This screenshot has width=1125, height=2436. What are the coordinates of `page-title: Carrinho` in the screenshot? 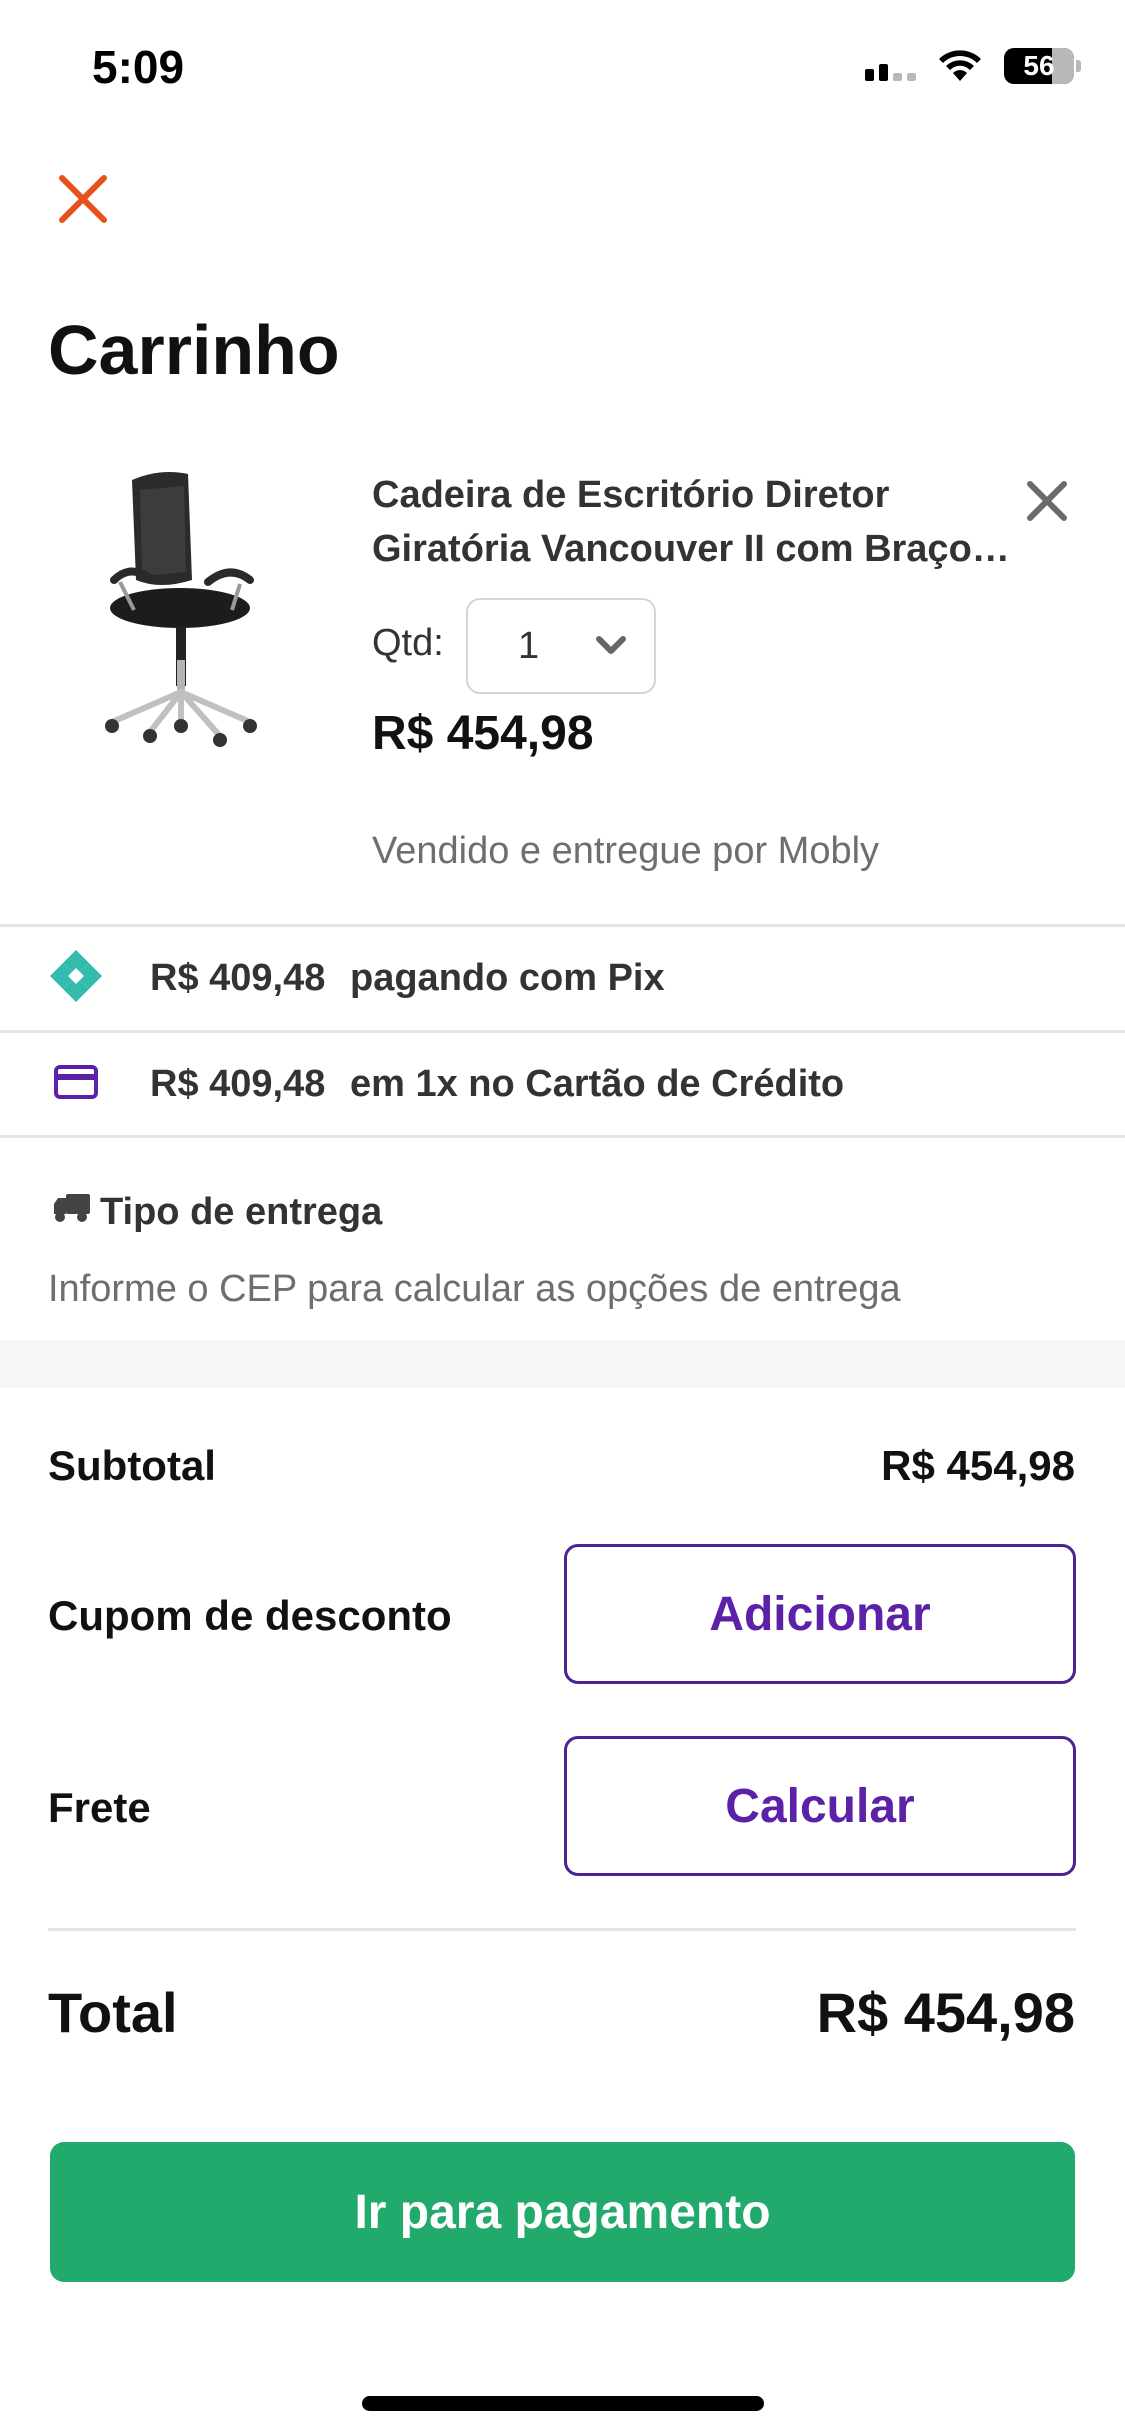 It's located at (194, 350).